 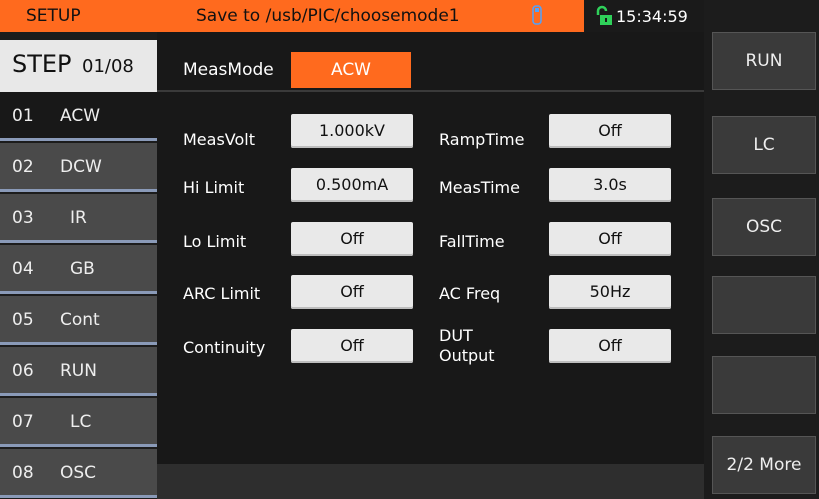 I want to click on step-name: RUN, so click(x=78, y=371).